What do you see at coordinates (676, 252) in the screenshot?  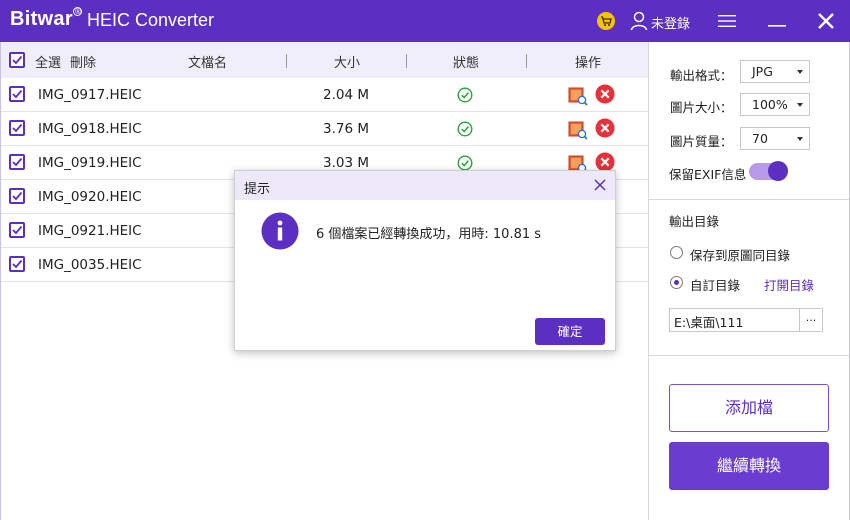 I see `radio-same-dir` at bounding box center [676, 252].